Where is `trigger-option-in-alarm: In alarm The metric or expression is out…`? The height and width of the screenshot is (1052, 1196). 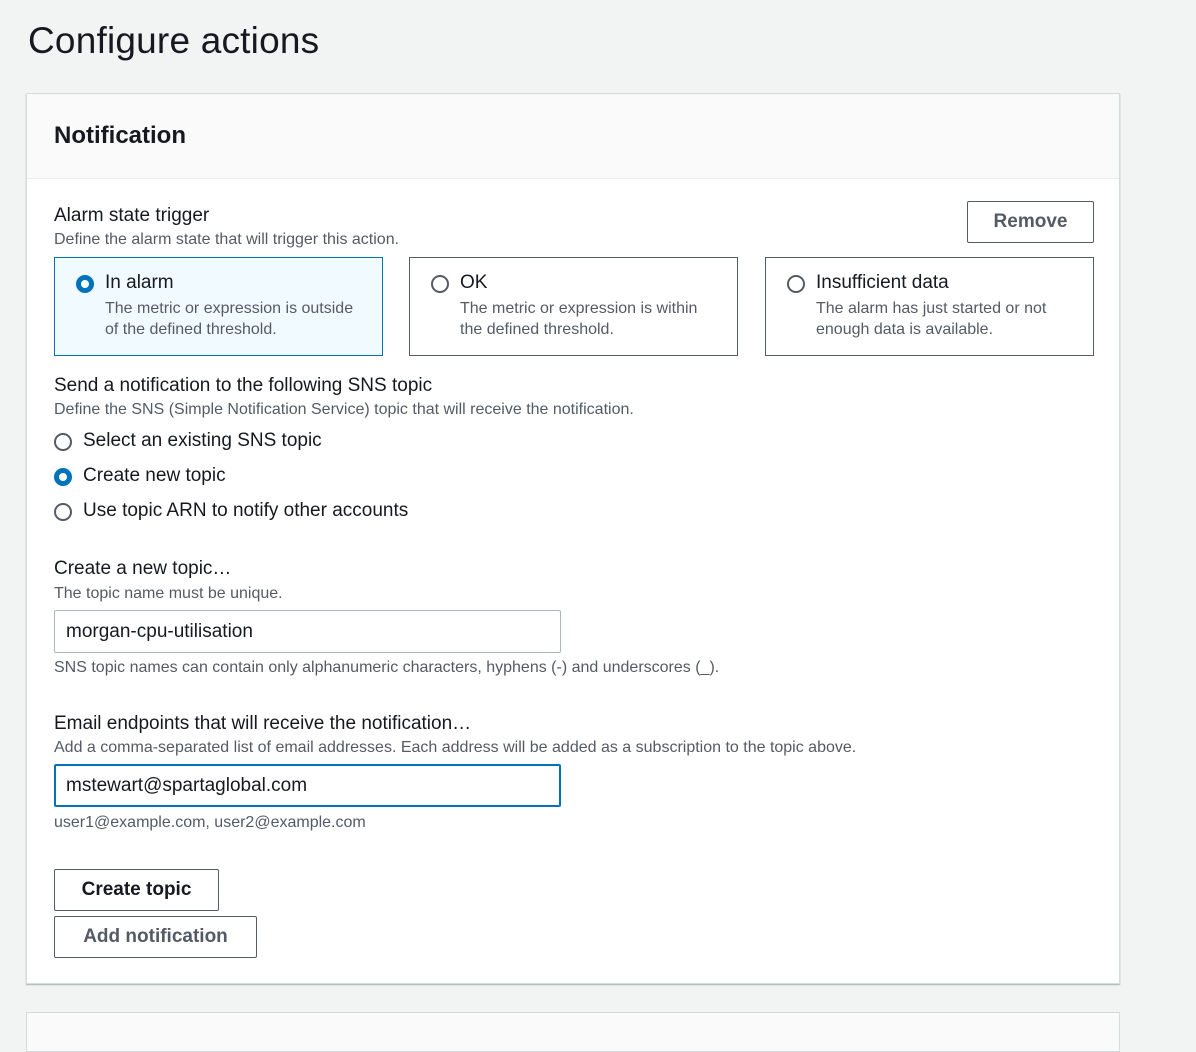 trigger-option-in-alarm: In alarm The metric or expression is out… is located at coordinates (218, 306).